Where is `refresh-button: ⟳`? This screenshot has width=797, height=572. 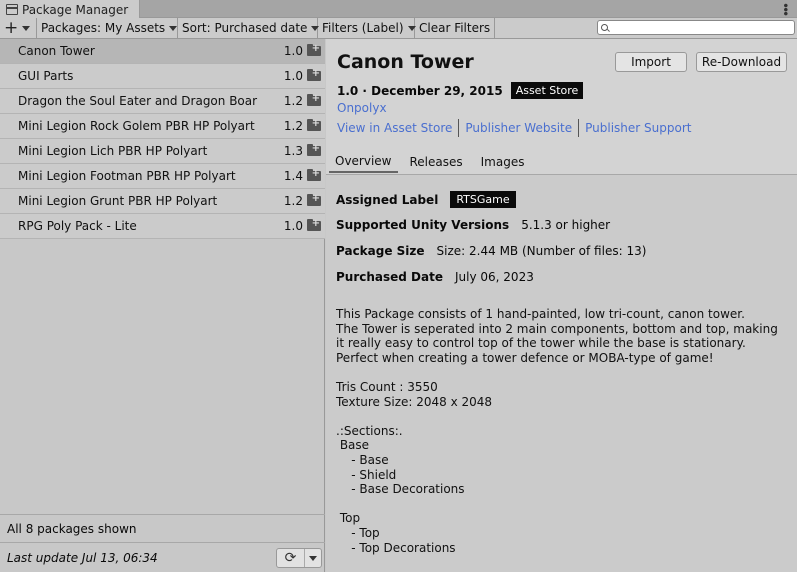 refresh-button: ⟳ is located at coordinates (291, 558).